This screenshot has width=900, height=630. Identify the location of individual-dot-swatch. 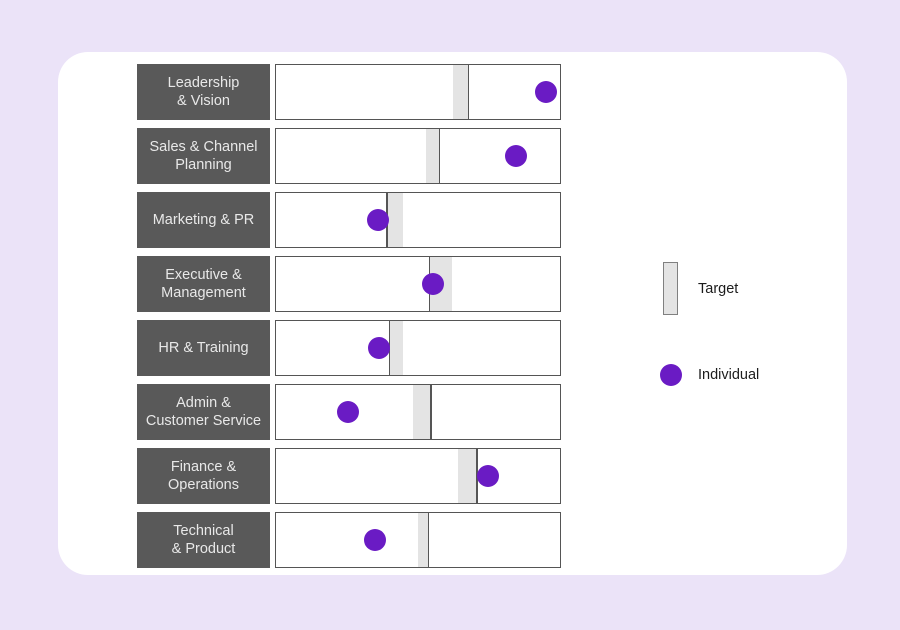
(670, 375).